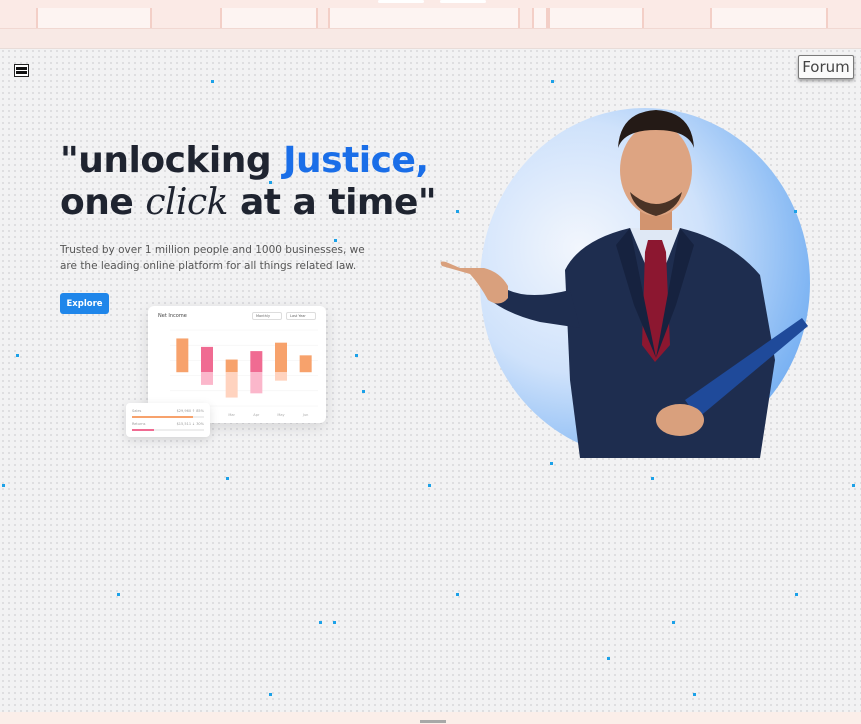  Describe the element at coordinates (433, 721) in the screenshot. I see `scroll-handle` at that location.